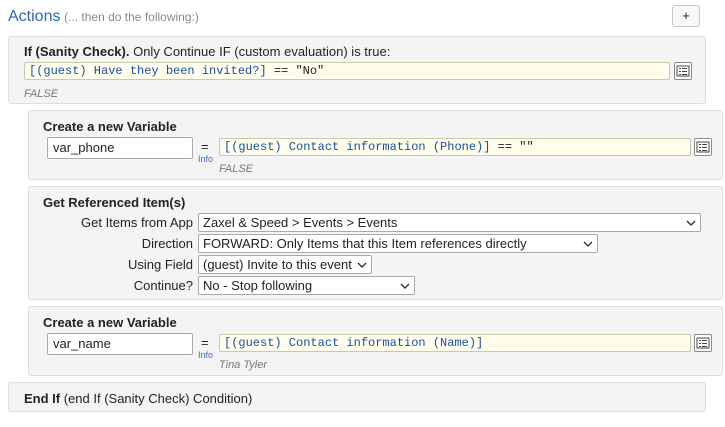 Image resolution: width=725 pixels, height=427 pixels. I want to click on end-if-title: End If, so click(42, 398).